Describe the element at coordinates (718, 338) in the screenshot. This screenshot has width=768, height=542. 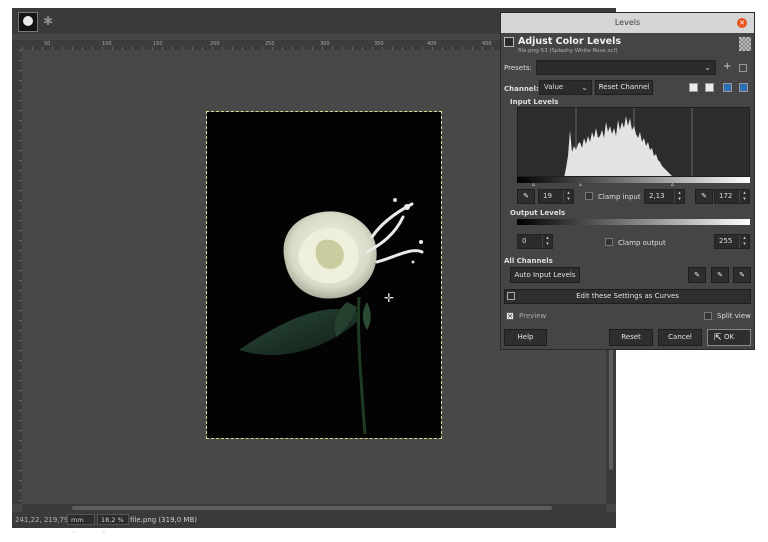
I see `mouse-pointer-icon: ⇱` at that location.